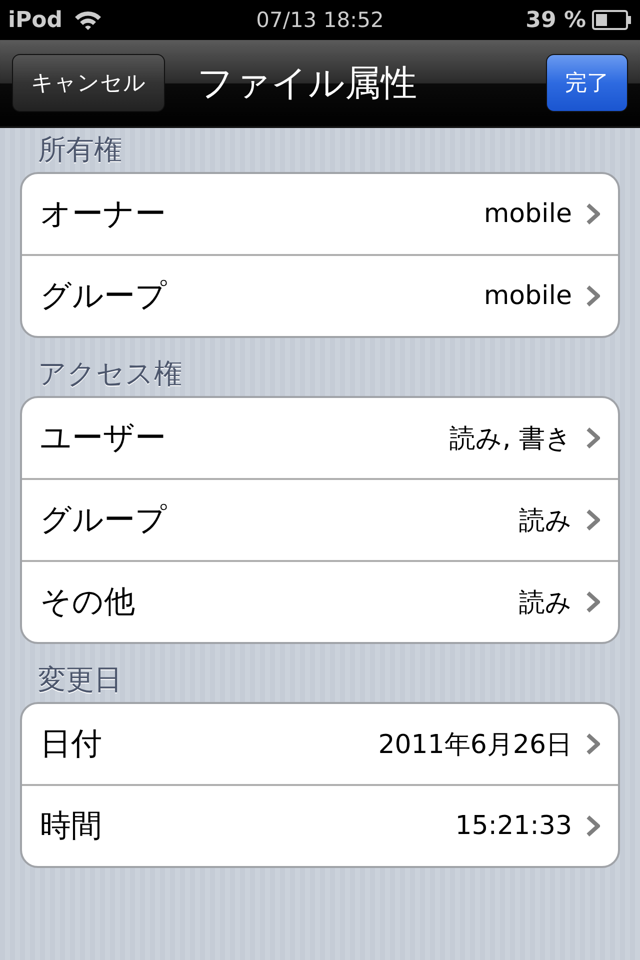 This screenshot has width=640, height=960. I want to click on wifi-icon, so click(87, 20).